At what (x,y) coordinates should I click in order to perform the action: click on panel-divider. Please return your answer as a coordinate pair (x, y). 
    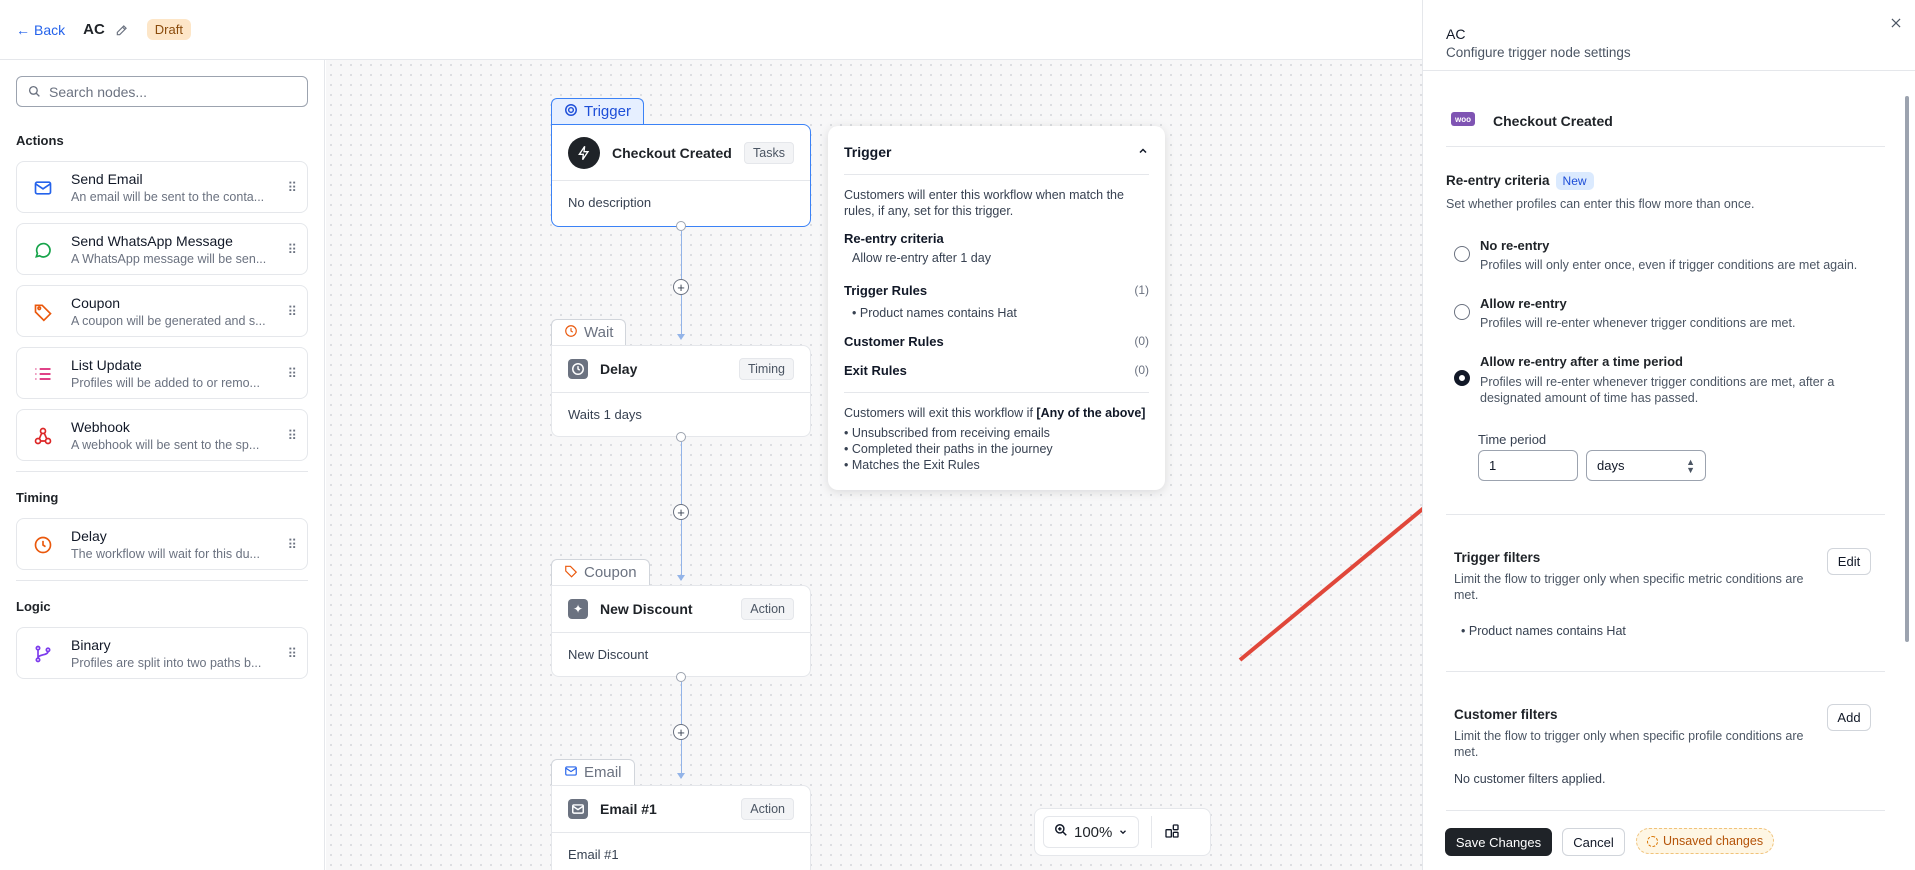
    Looking at the image, I should click on (1669, 70).